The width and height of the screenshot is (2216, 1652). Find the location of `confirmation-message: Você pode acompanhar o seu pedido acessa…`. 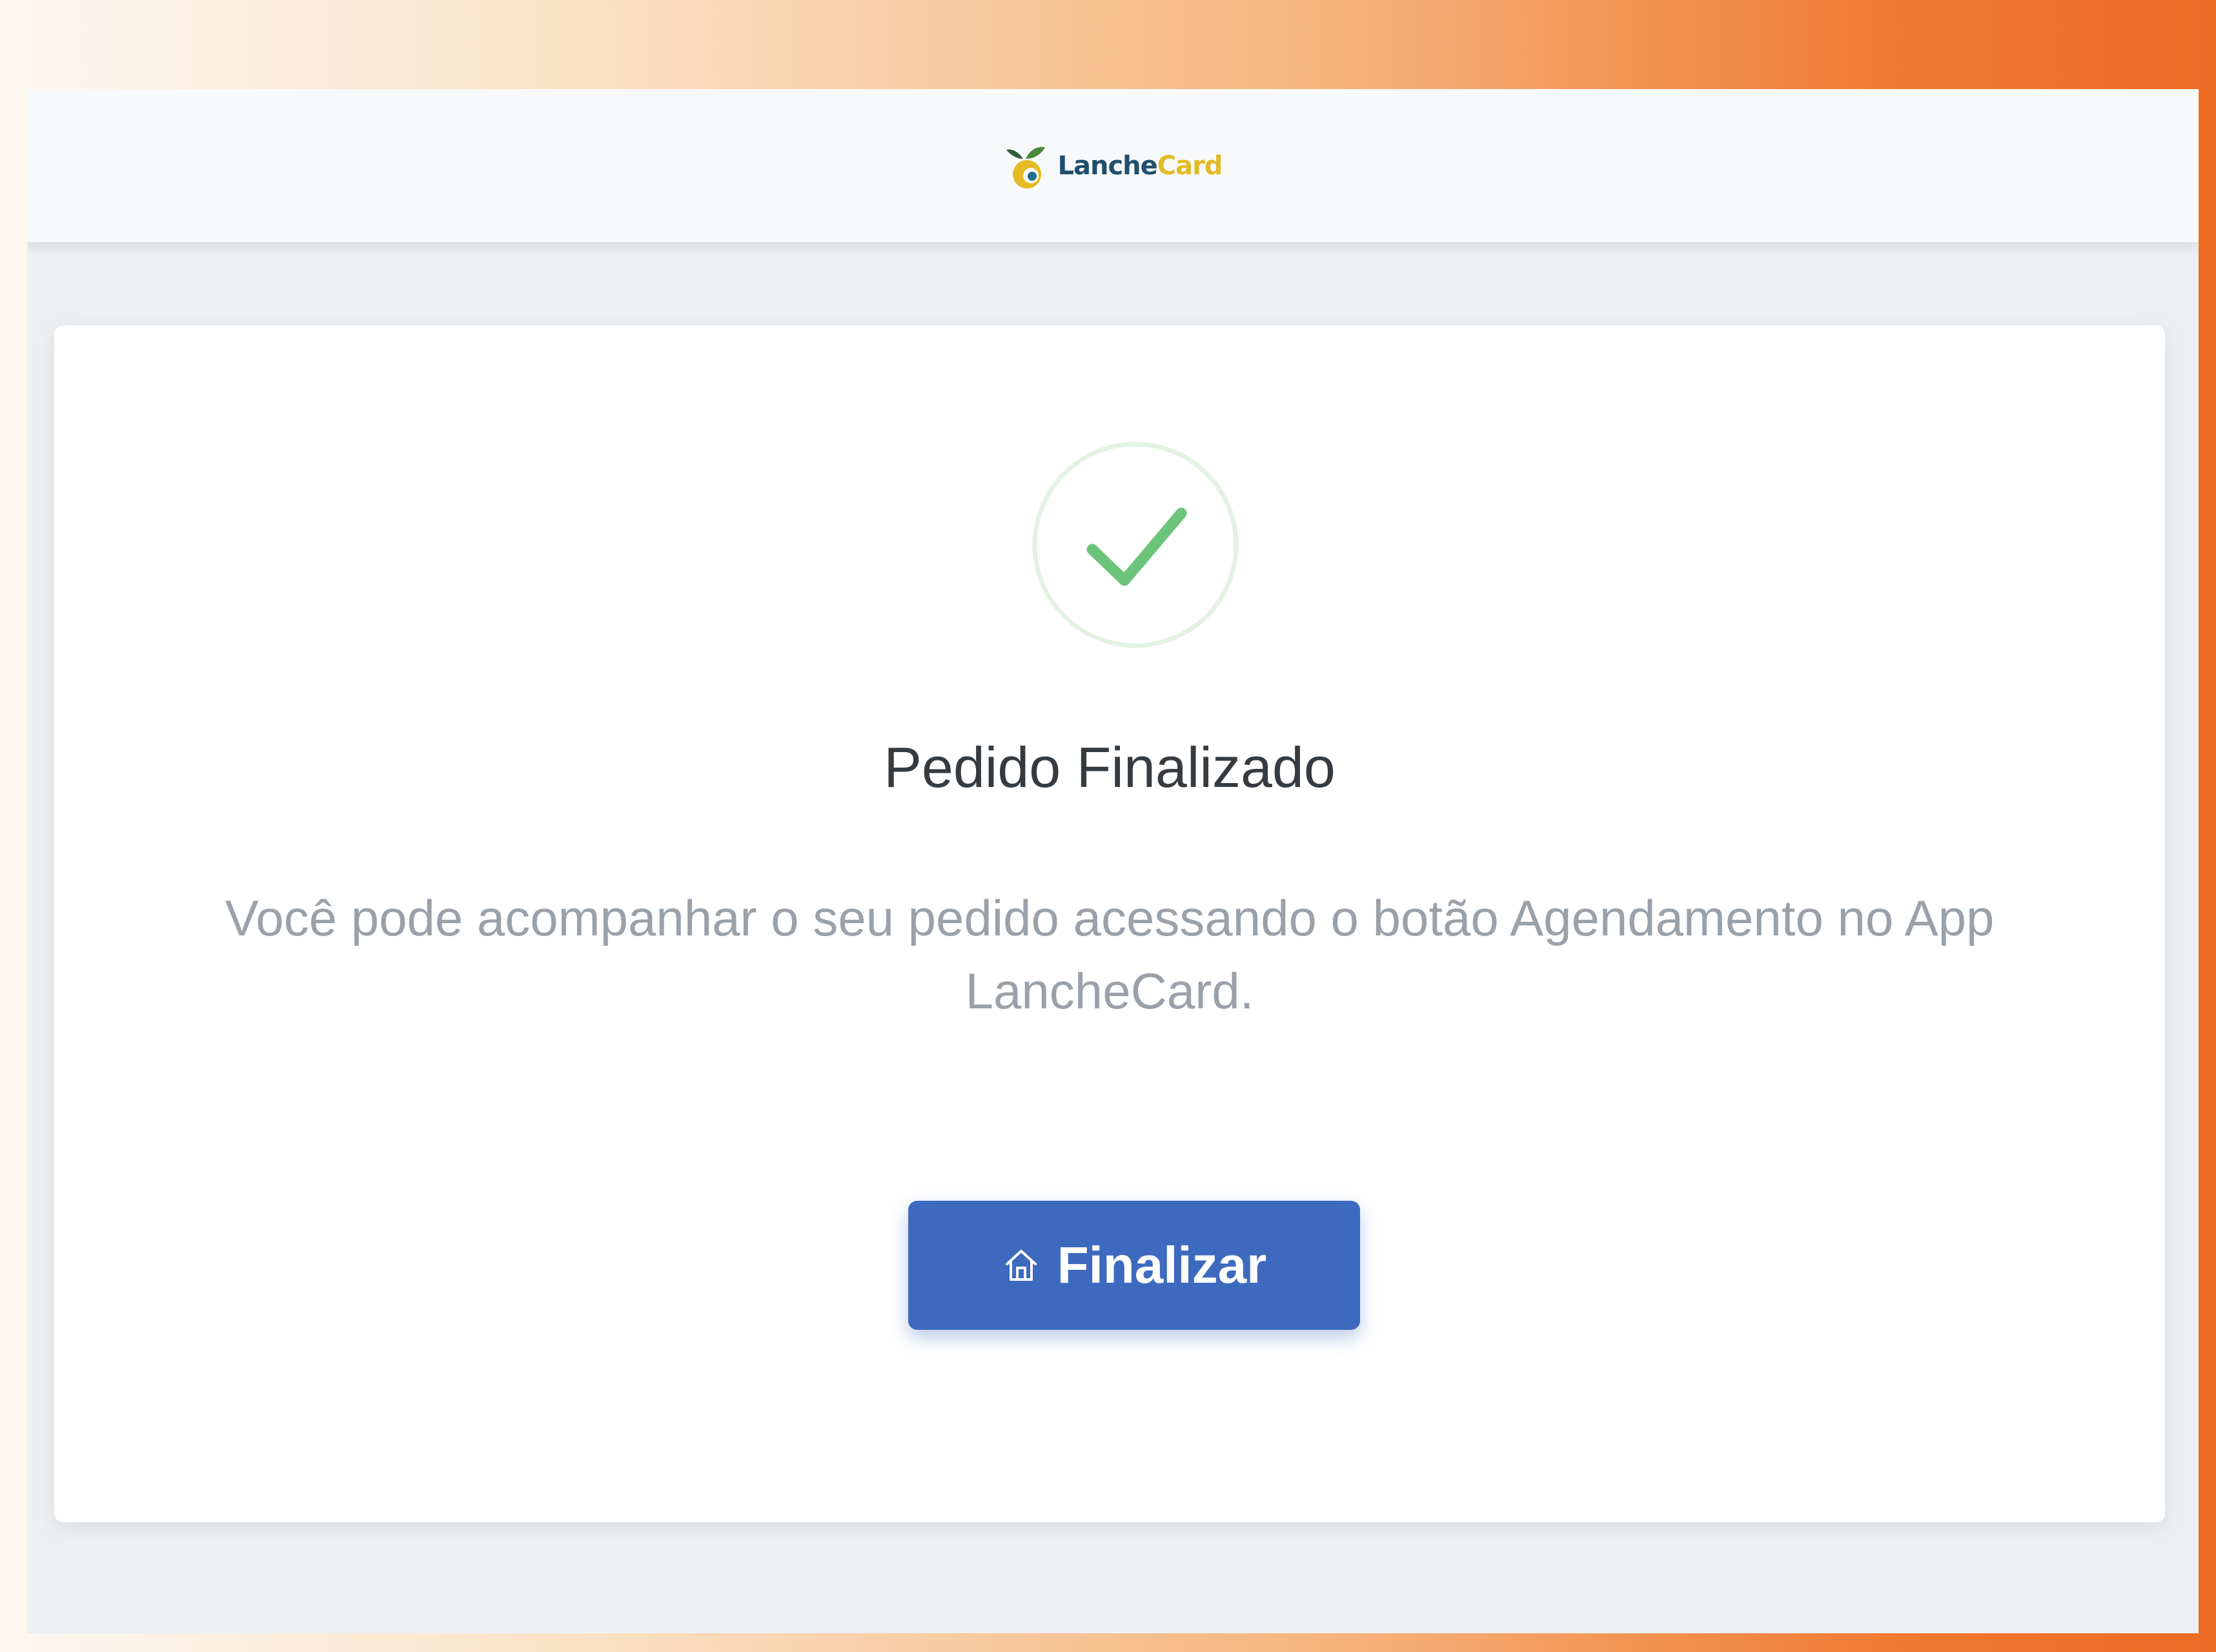

confirmation-message: Você pode acompanhar o seu pedido acessa… is located at coordinates (1110, 955).